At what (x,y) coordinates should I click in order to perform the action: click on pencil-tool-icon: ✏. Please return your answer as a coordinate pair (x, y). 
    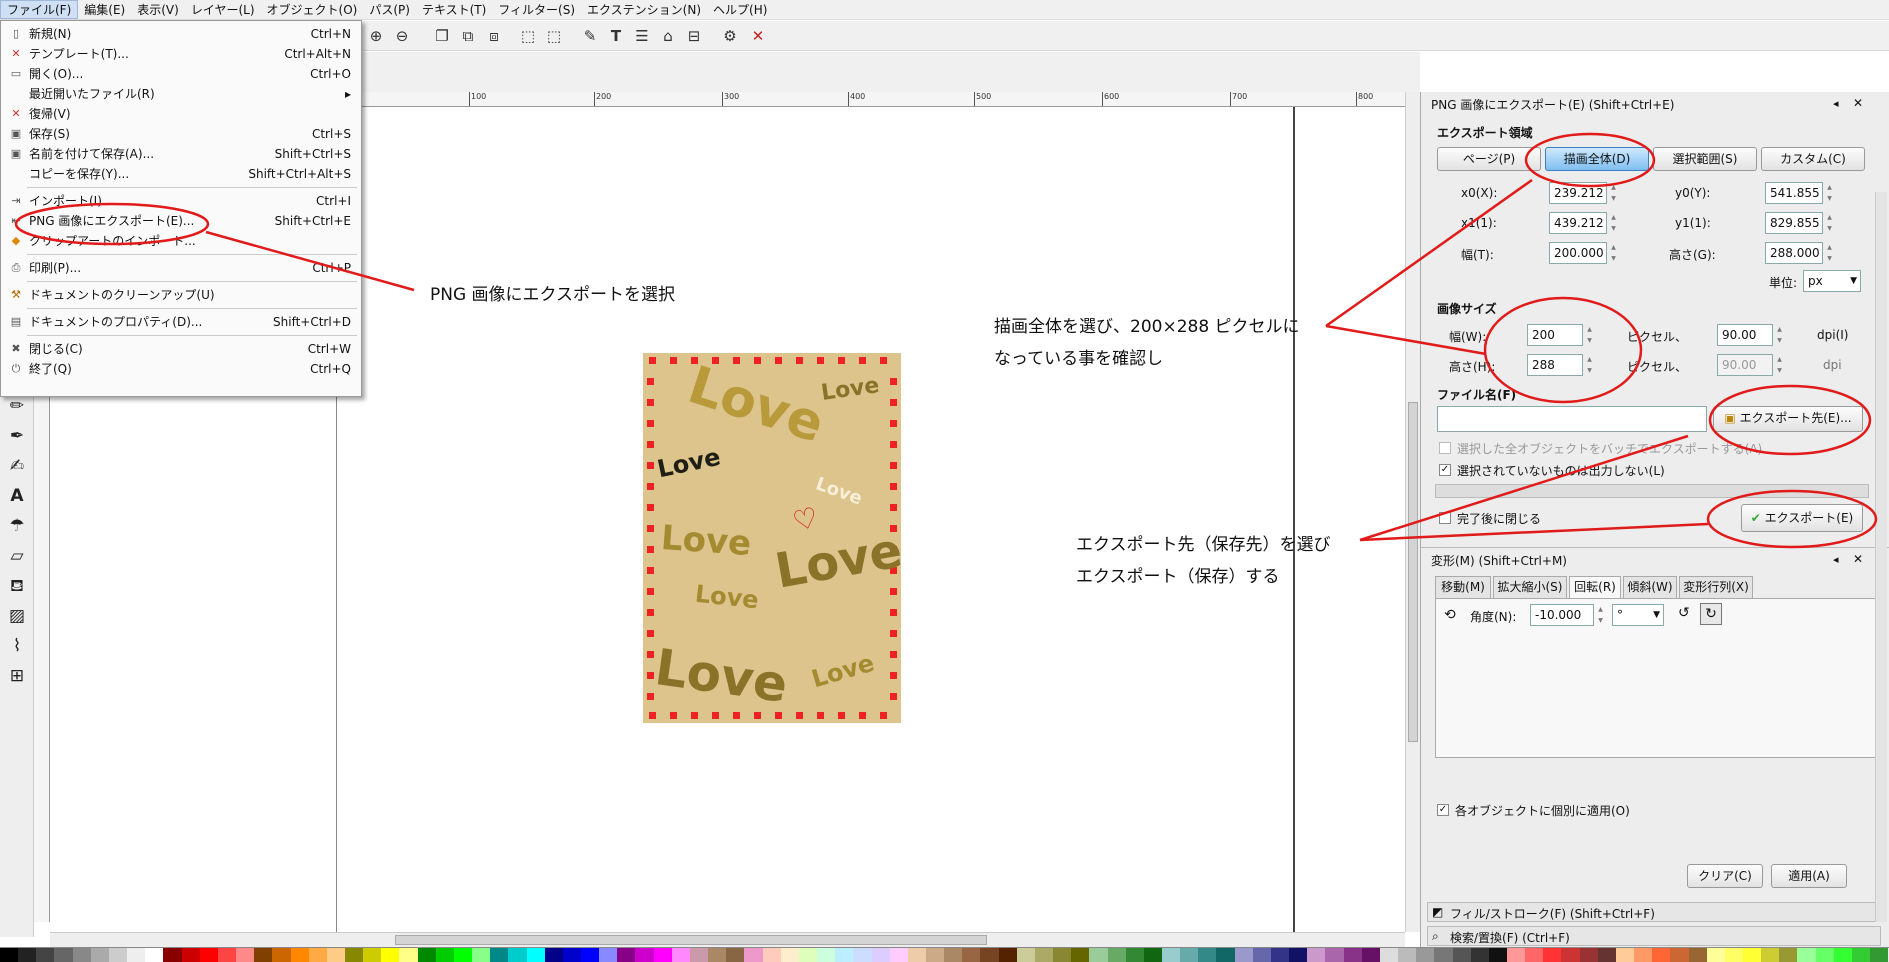
    Looking at the image, I should click on (17, 406).